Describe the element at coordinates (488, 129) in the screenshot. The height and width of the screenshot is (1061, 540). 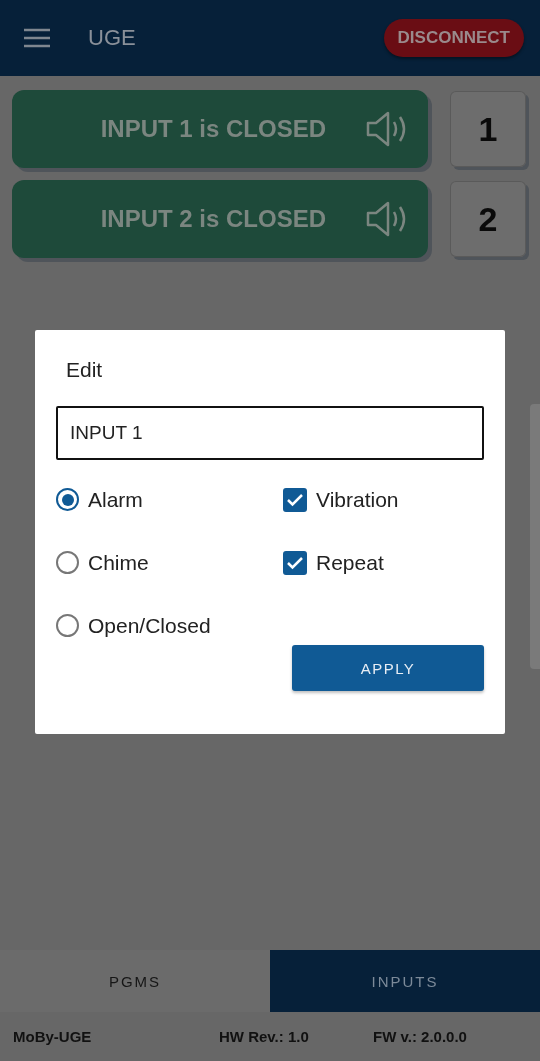
I see `input-number-button: 1` at that location.